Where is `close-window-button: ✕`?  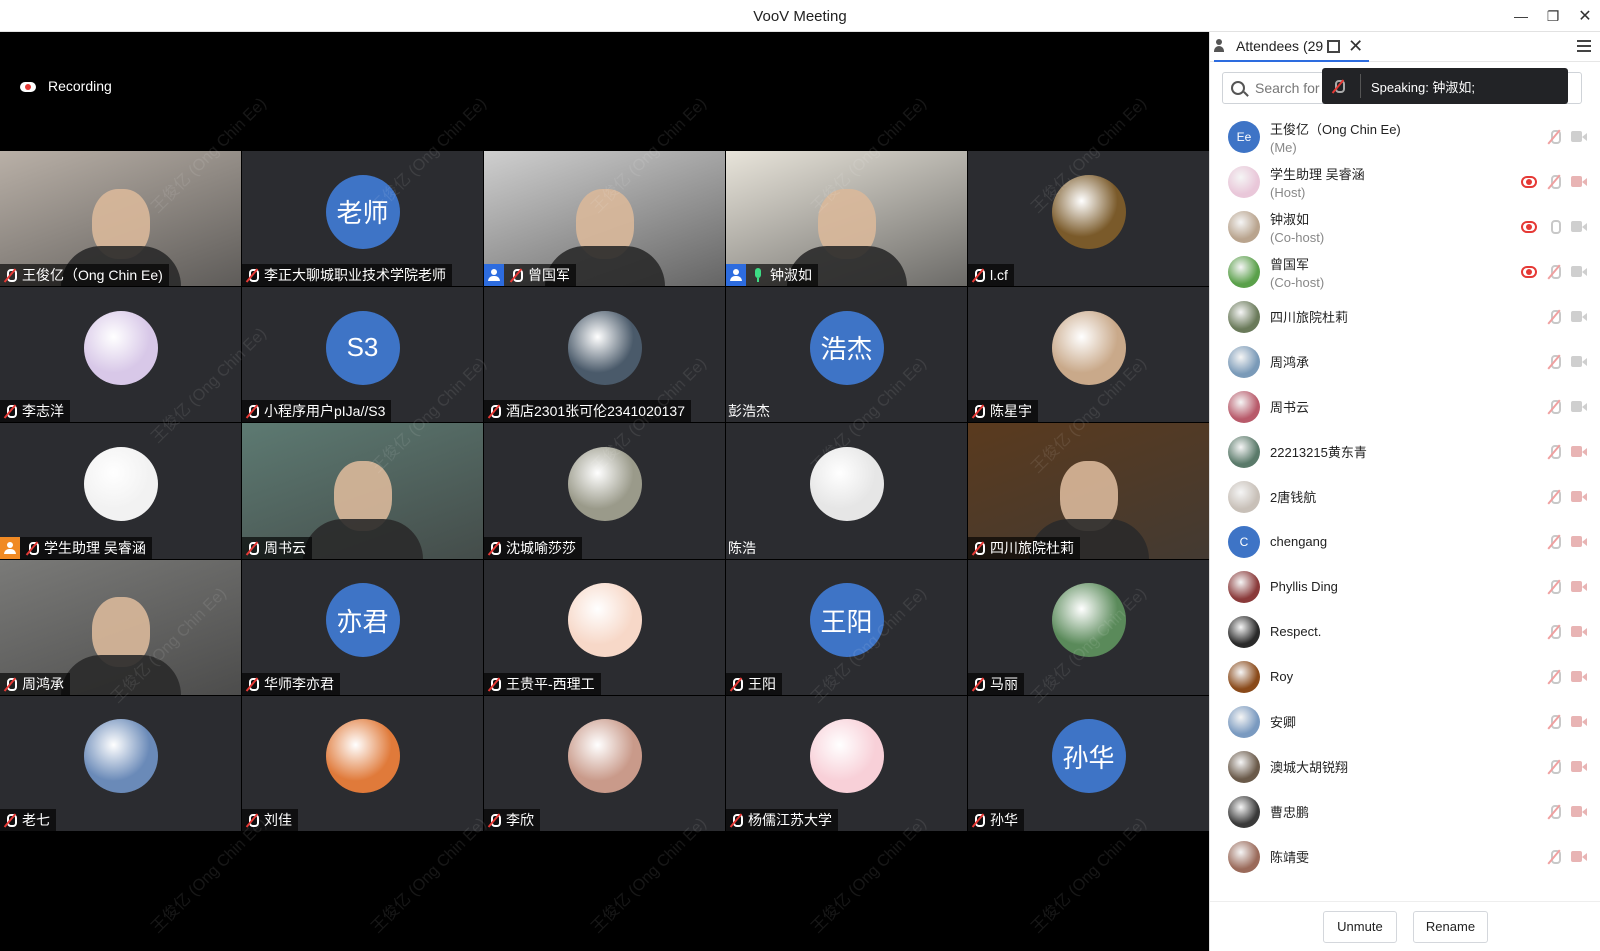 close-window-button: ✕ is located at coordinates (1585, 16).